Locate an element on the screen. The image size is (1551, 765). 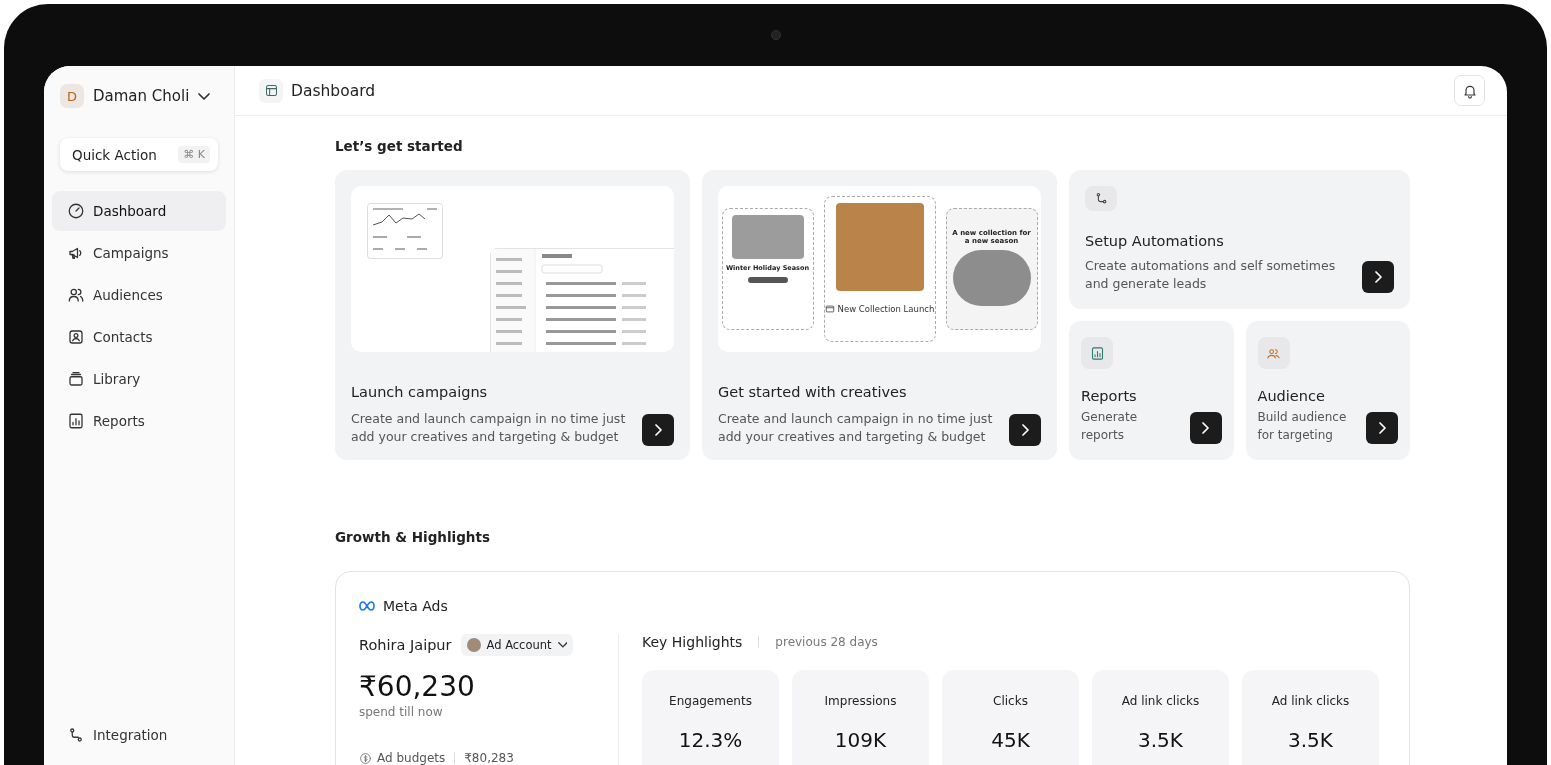
card-description: Generate reports is located at coordinates (1110, 426).